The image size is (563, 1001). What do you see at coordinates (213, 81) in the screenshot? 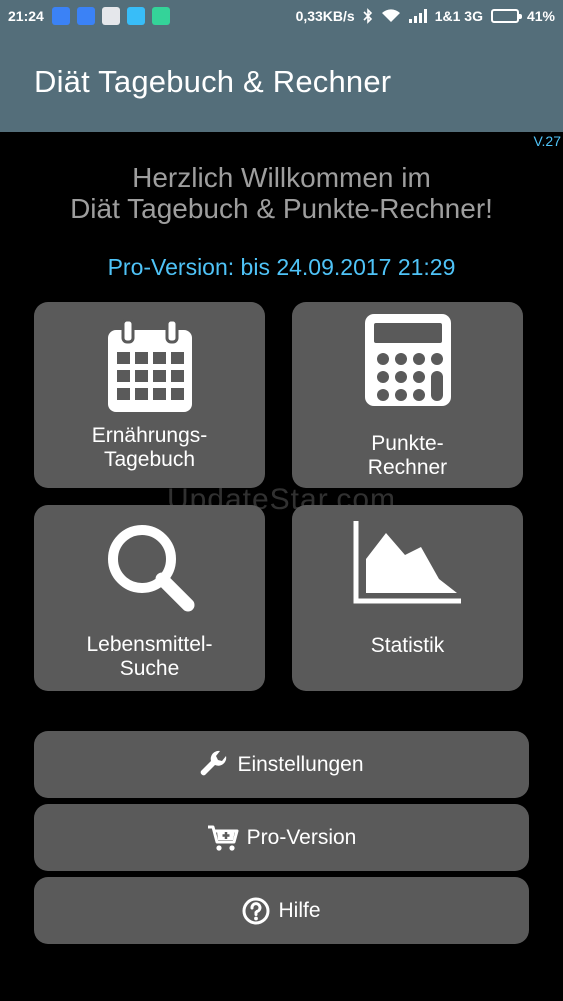
I see `app-title: Diät Tagebuch & Rechner` at bounding box center [213, 81].